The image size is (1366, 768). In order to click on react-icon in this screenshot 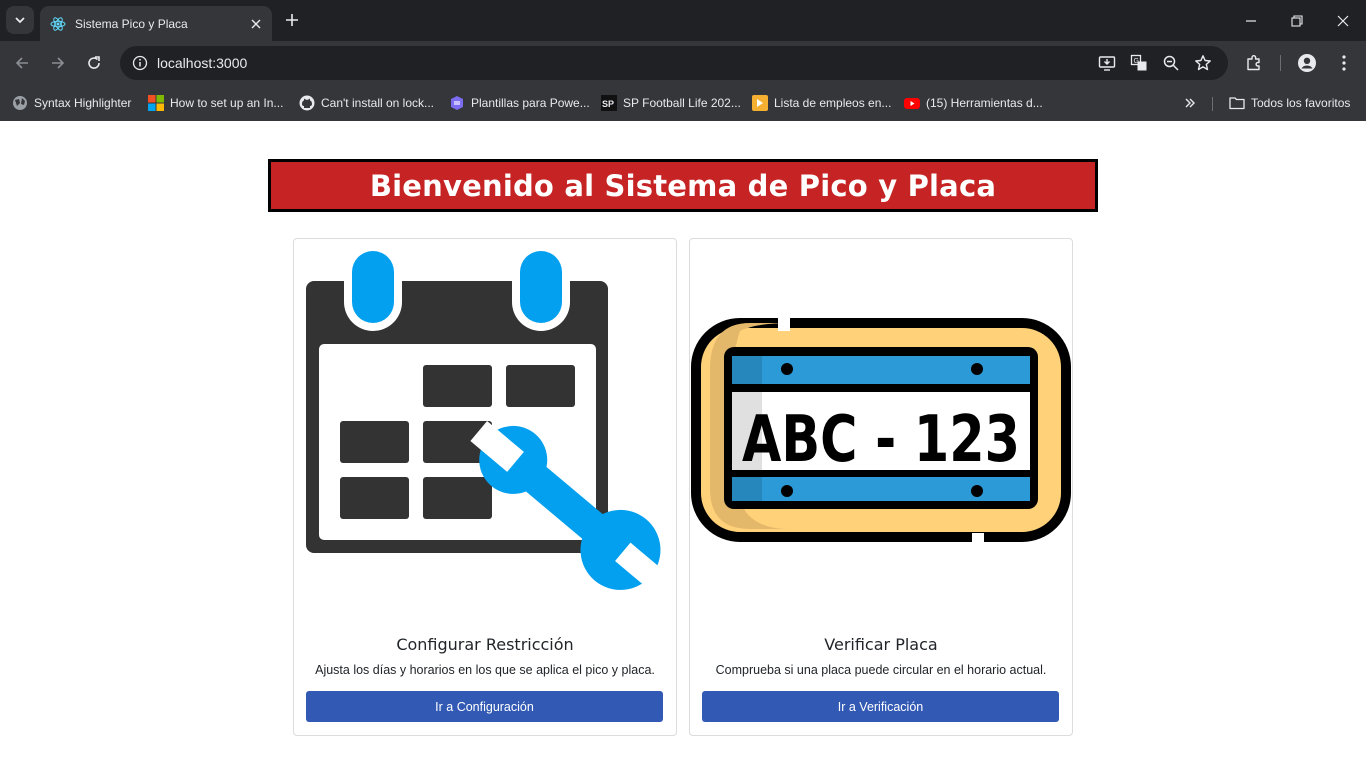, I will do `click(58, 24)`.